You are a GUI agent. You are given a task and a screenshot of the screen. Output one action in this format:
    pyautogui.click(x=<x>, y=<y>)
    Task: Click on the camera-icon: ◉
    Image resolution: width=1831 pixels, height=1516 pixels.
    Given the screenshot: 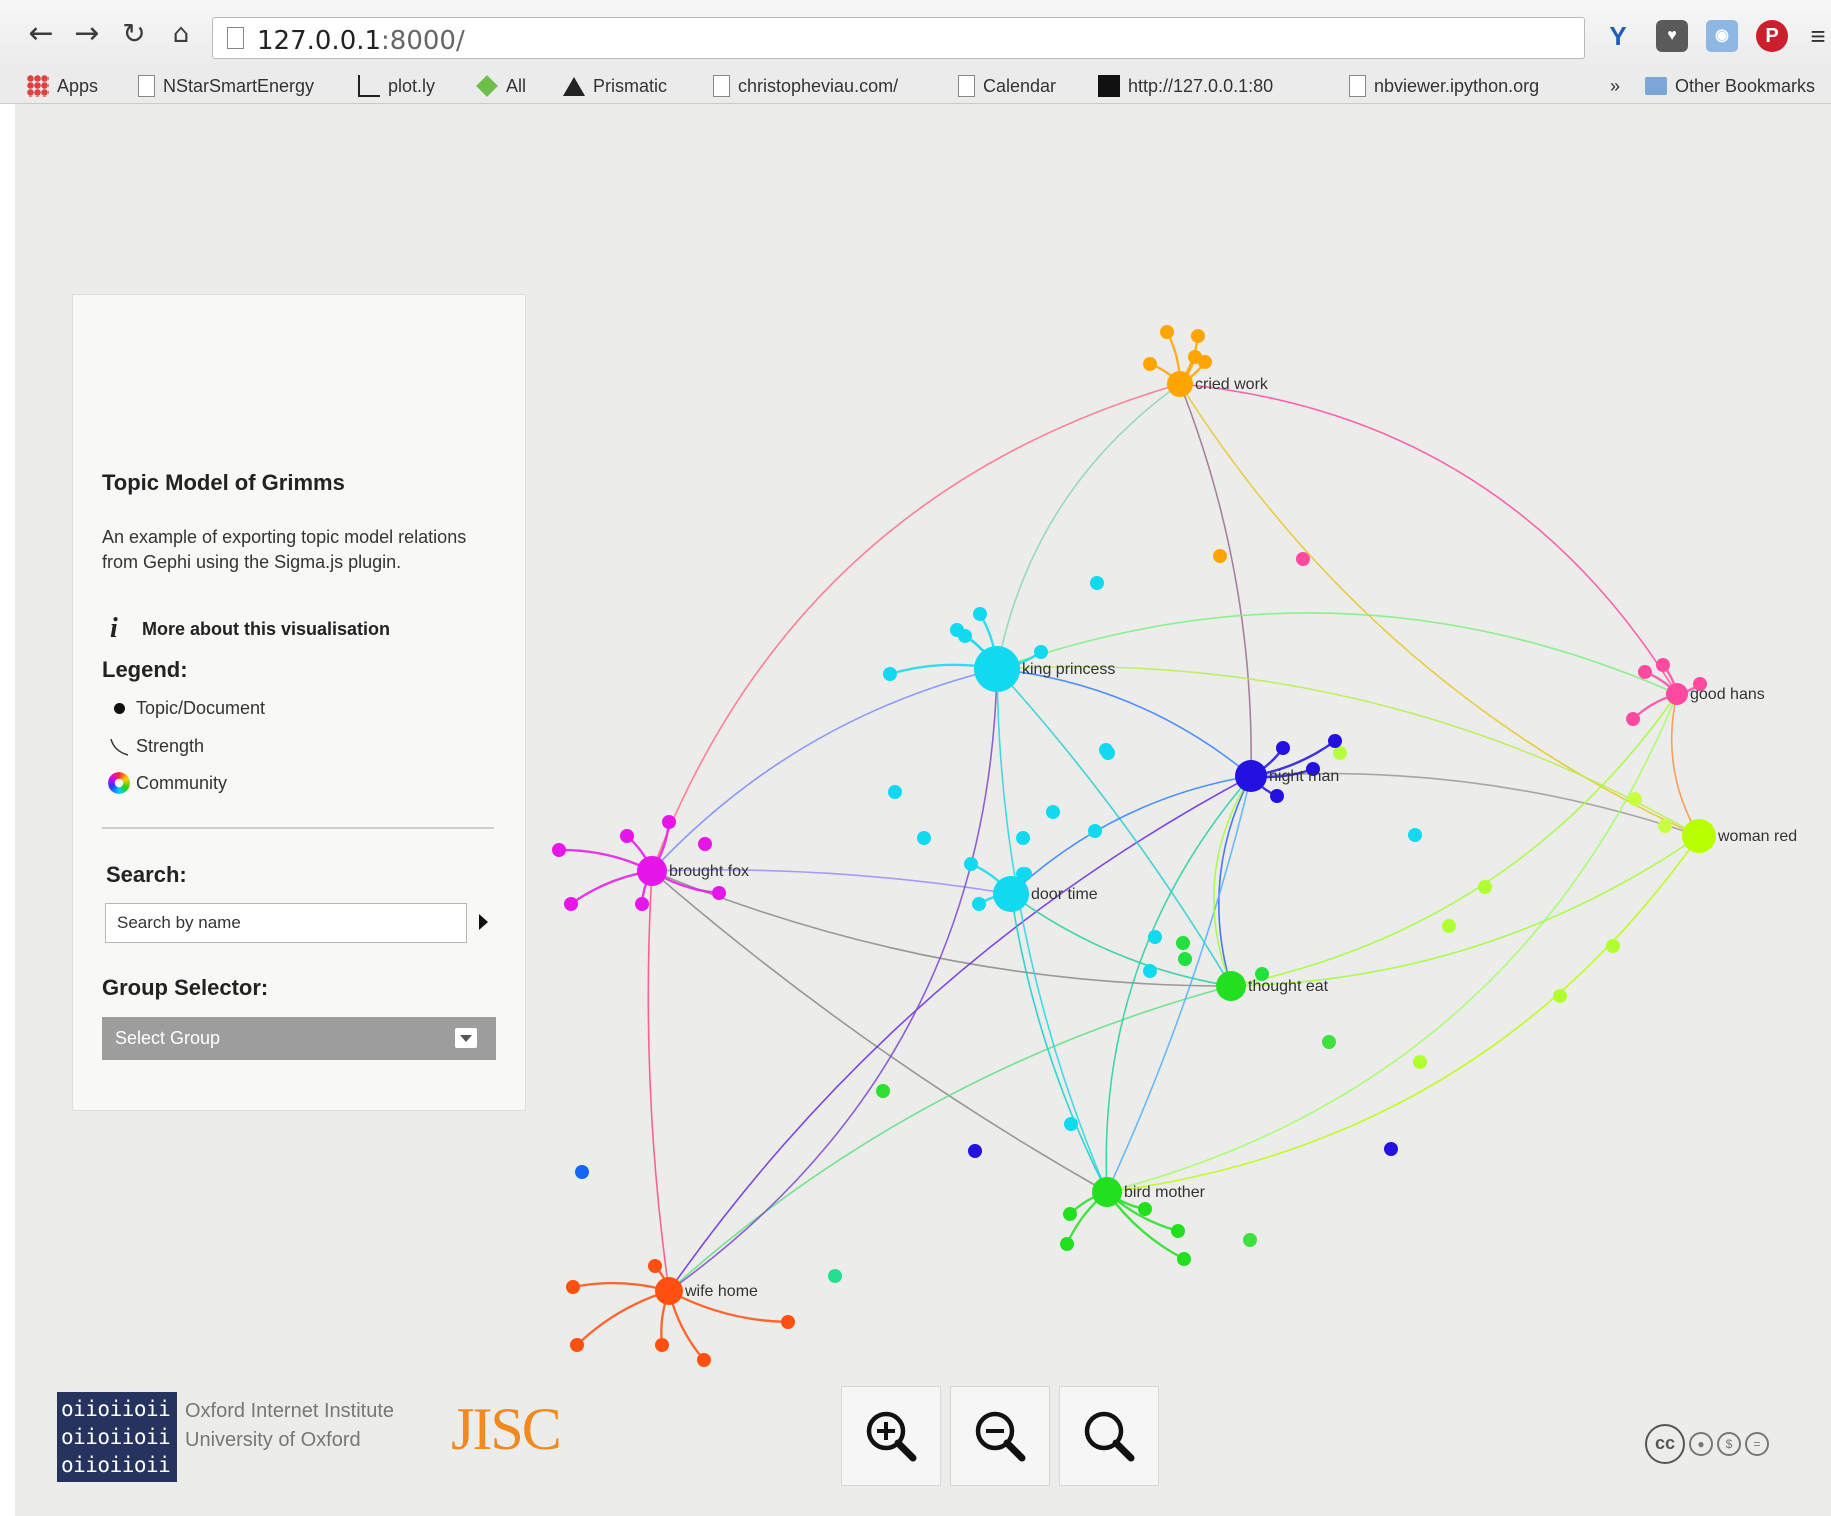 What is the action you would take?
    pyautogui.click(x=1722, y=36)
    